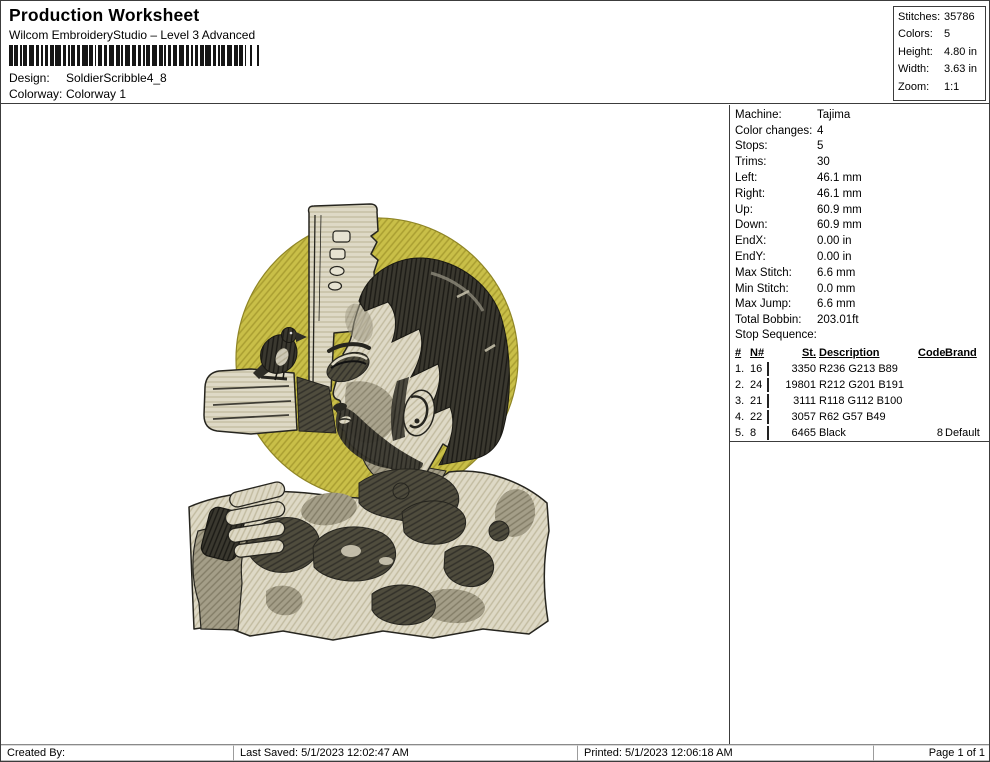 The height and width of the screenshot is (762, 990). Describe the element at coordinates (756, 385) in the screenshot. I see `stop-n: 24` at that location.